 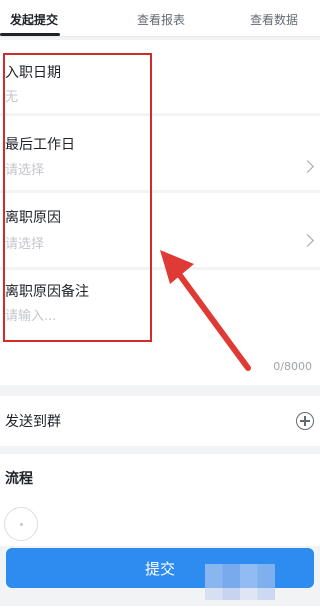 What do you see at coordinates (160, 568) in the screenshot?
I see `submit-button: 提交` at bounding box center [160, 568].